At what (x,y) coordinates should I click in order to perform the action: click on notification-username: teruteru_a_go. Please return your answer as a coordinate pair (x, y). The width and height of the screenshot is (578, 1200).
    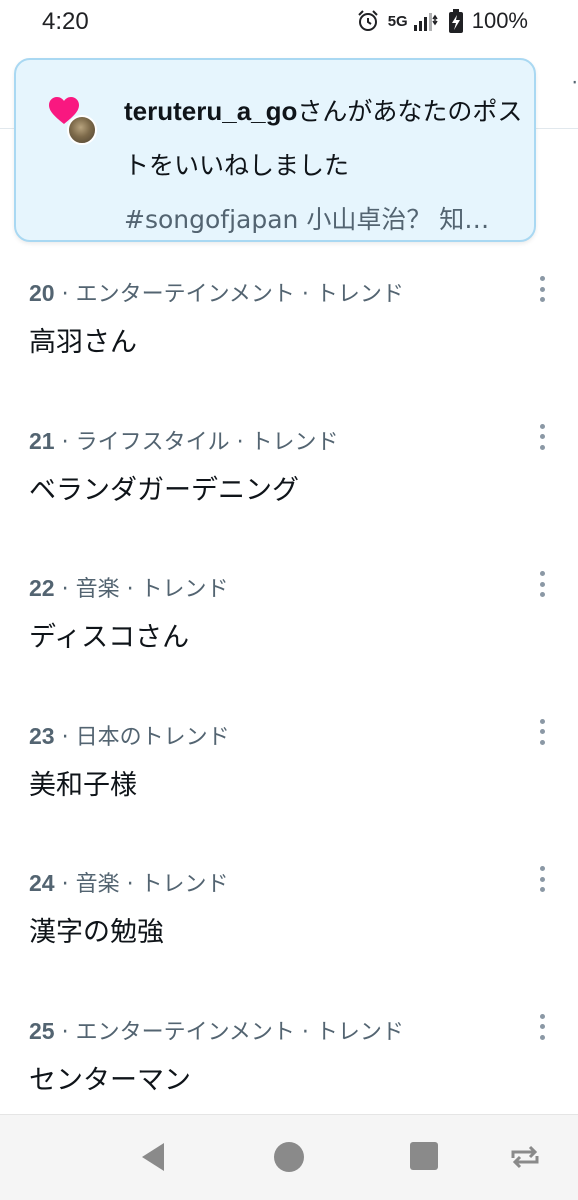
    Looking at the image, I should click on (211, 111).